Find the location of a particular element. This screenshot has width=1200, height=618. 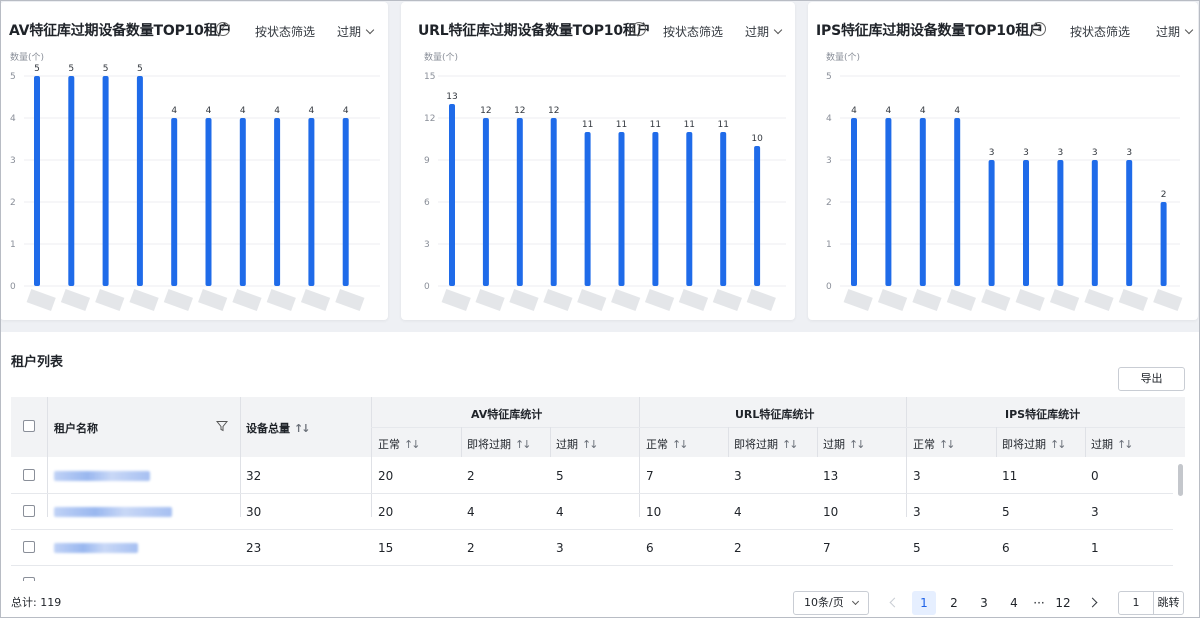

url-normal-cell: 10 is located at coordinates (654, 512).